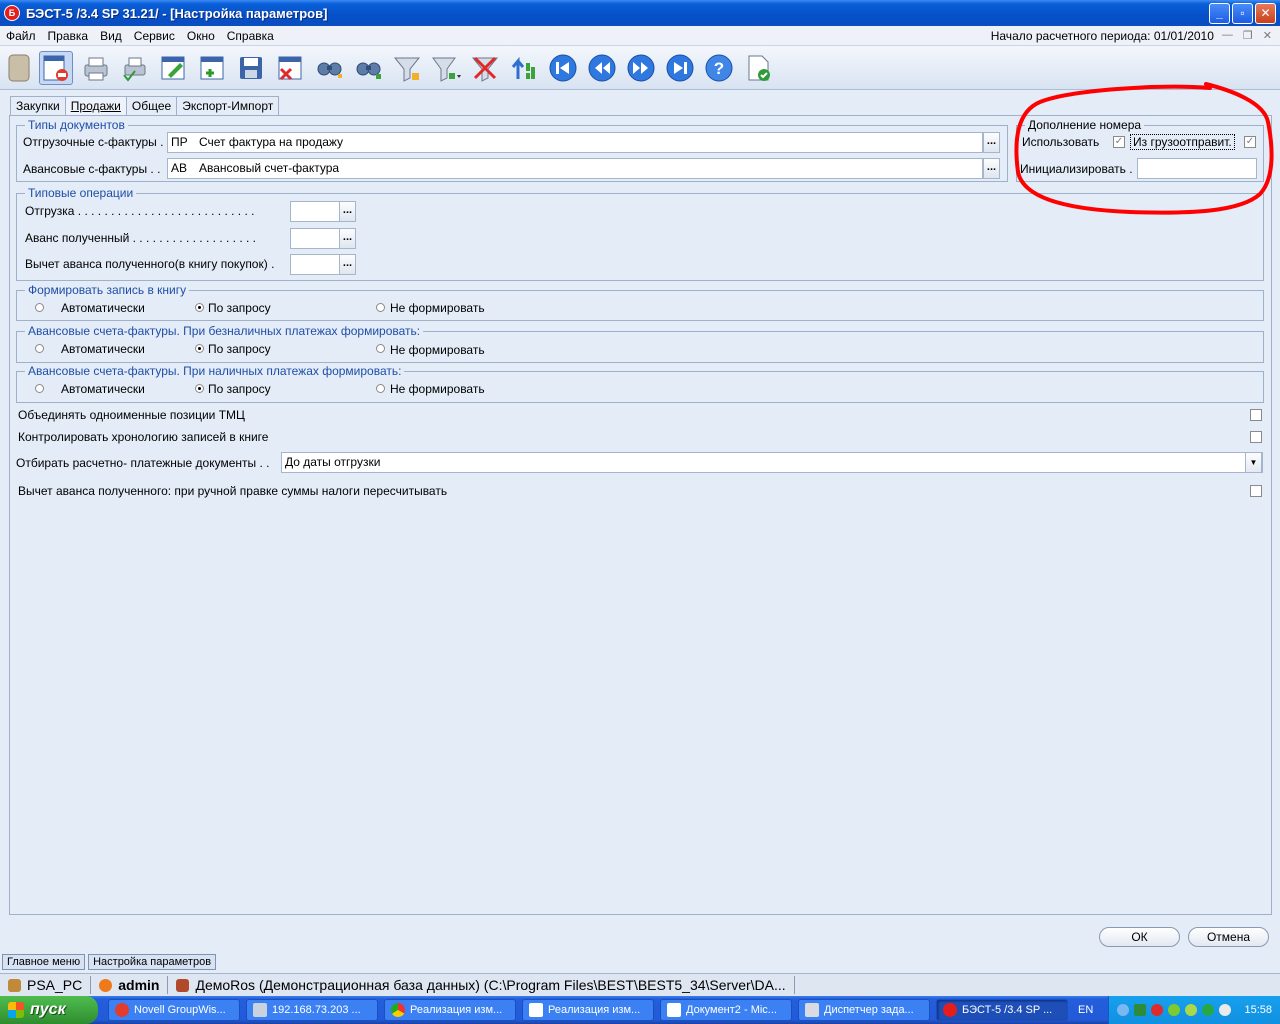 The height and width of the screenshot is (1024, 1280). Describe the element at coordinates (1227, 35) in the screenshot. I see `mdi-minimize-icon: —` at that location.